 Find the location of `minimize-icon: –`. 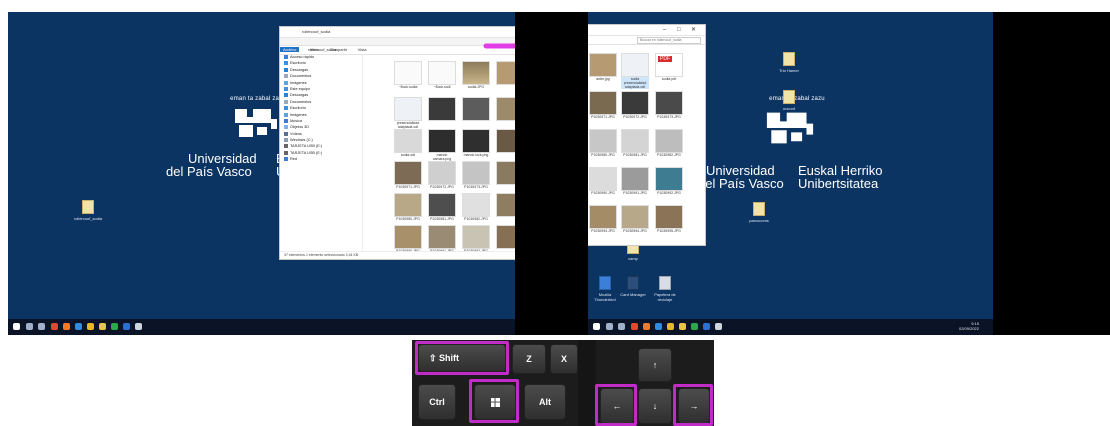

minimize-icon: – is located at coordinates (664, 30).